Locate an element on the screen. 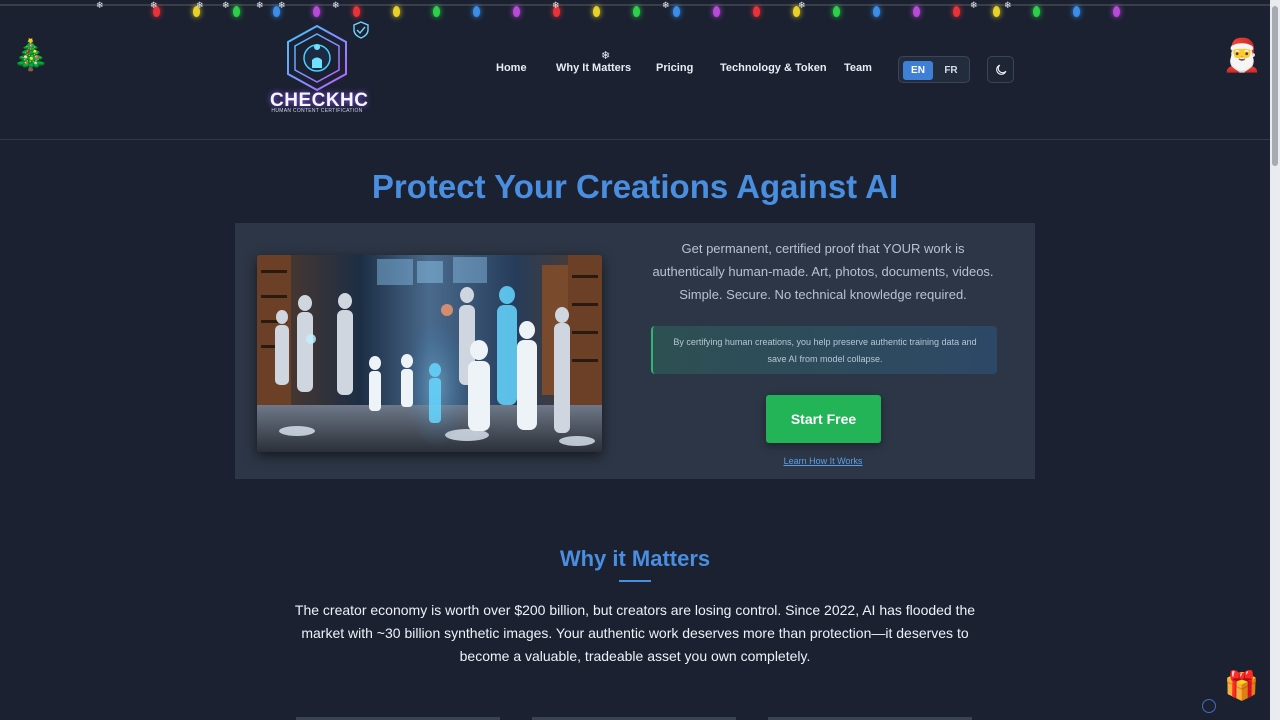 The height and width of the screenshot is (720, 1280). section-underline is located at coordinates (635, 581).